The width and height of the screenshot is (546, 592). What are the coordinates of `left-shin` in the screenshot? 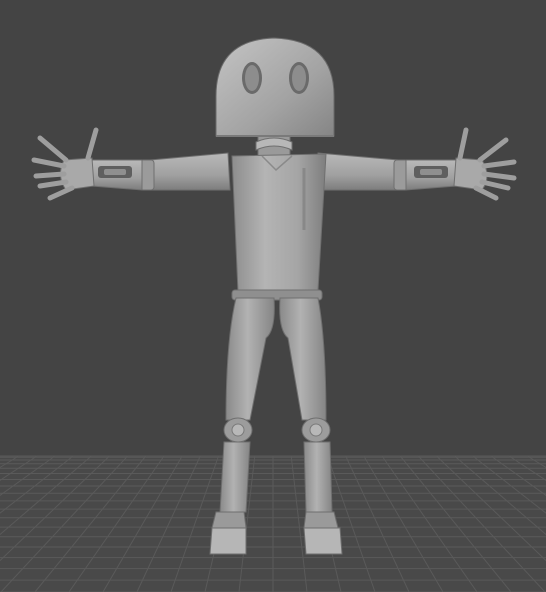 It's located at (235, 477).